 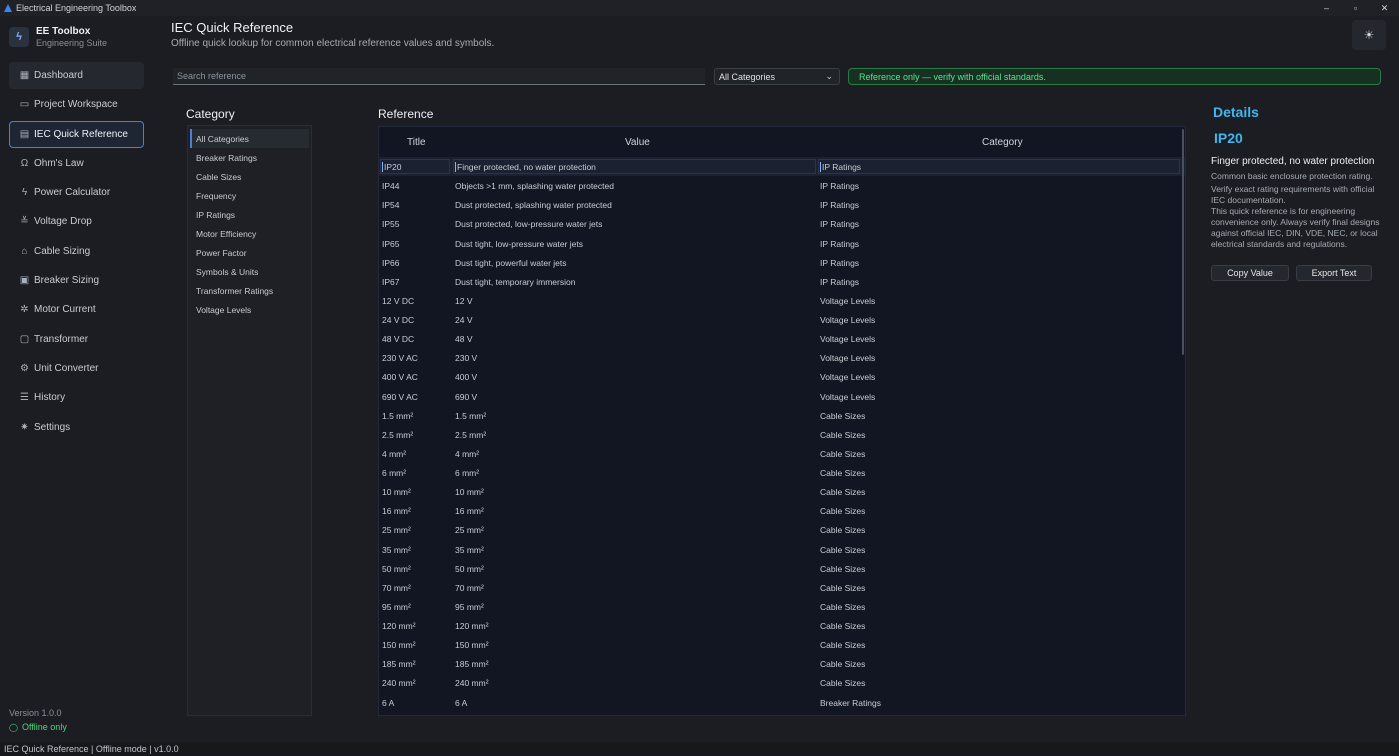 What do you see at coordinates (1326, 8) in the screenshot?
I see `minimize-icon: –` at bounding box center [1326, 8].